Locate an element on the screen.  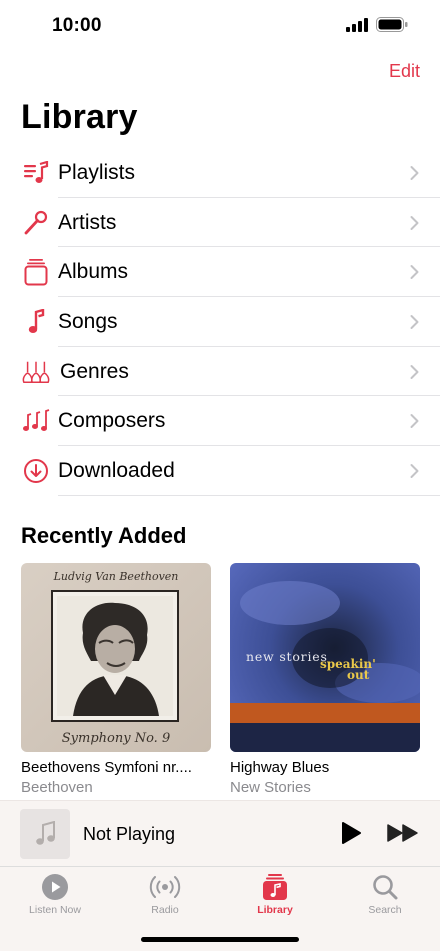
download-circle-icon is located at coordinates (36, 471).